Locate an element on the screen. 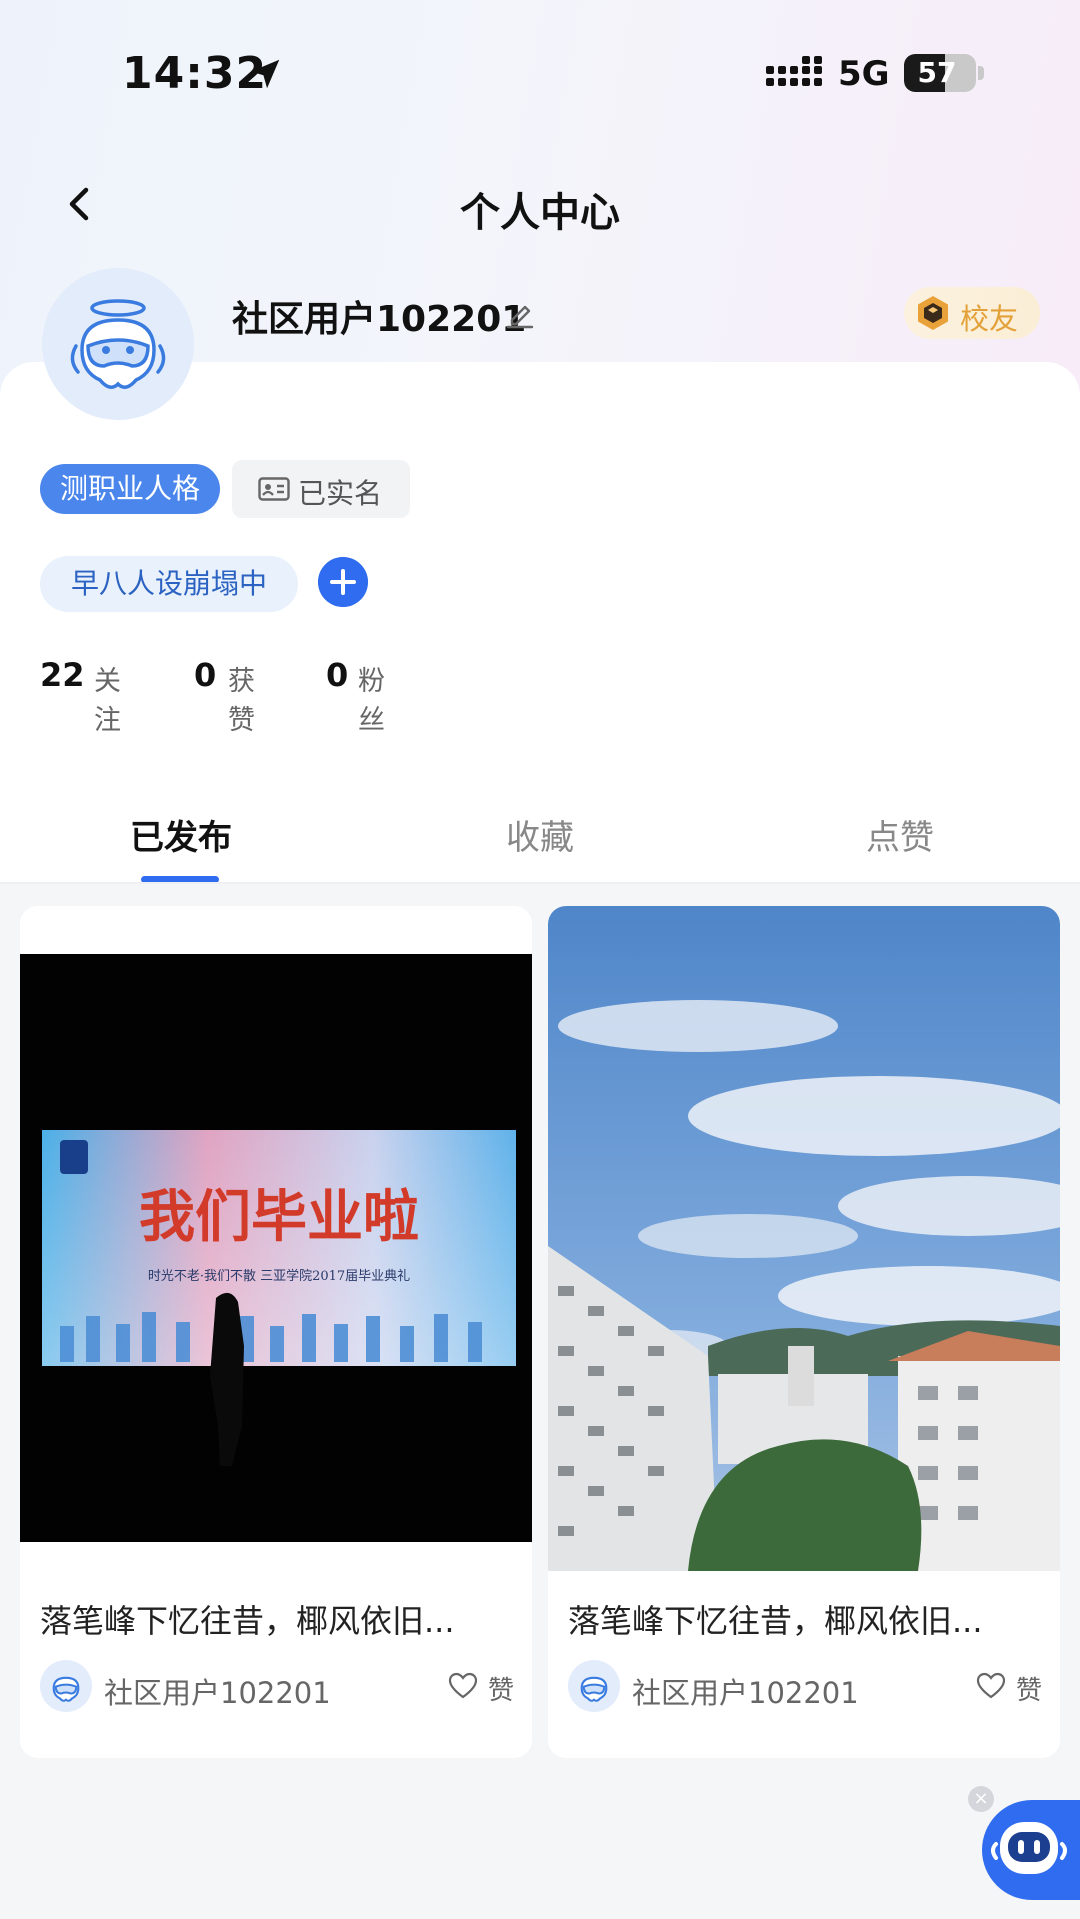 This screenshot has width=1080, height=1919. avatar is located at coordinates (118, 344).